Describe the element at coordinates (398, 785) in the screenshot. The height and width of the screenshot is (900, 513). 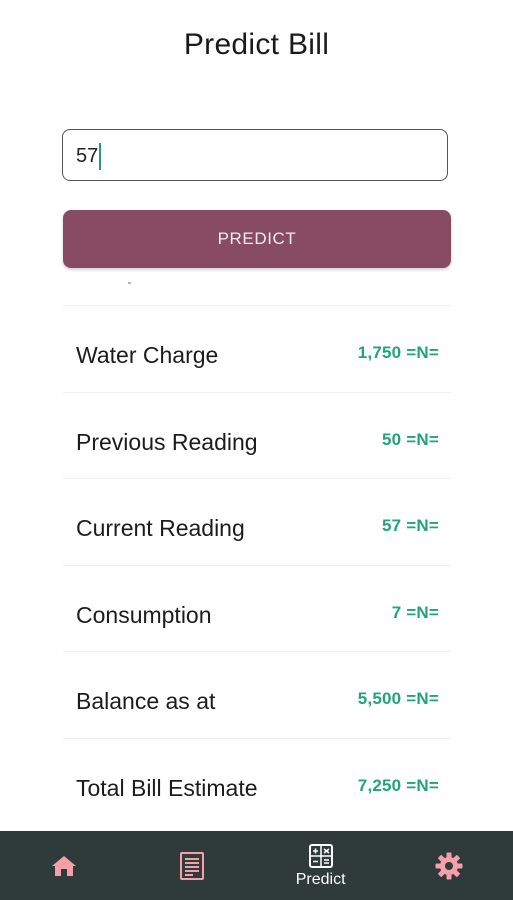
I see `result-value: 7,250 =N=` at that location.